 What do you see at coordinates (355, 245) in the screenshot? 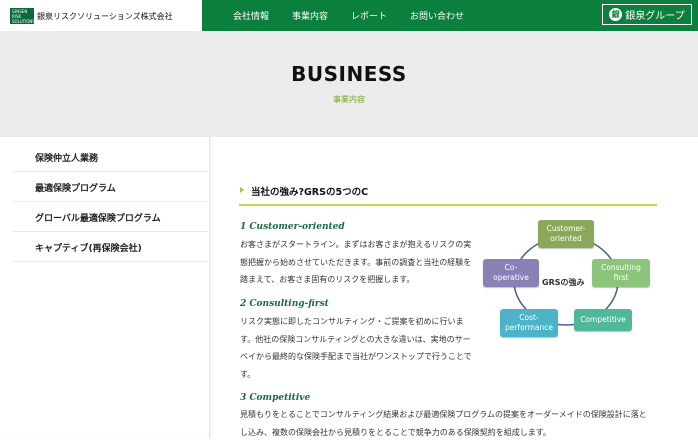
I see `body-line: お客さまがスタートライン。まずはお客さまが抱えるリスクの実` at bounding box center [355, 245].